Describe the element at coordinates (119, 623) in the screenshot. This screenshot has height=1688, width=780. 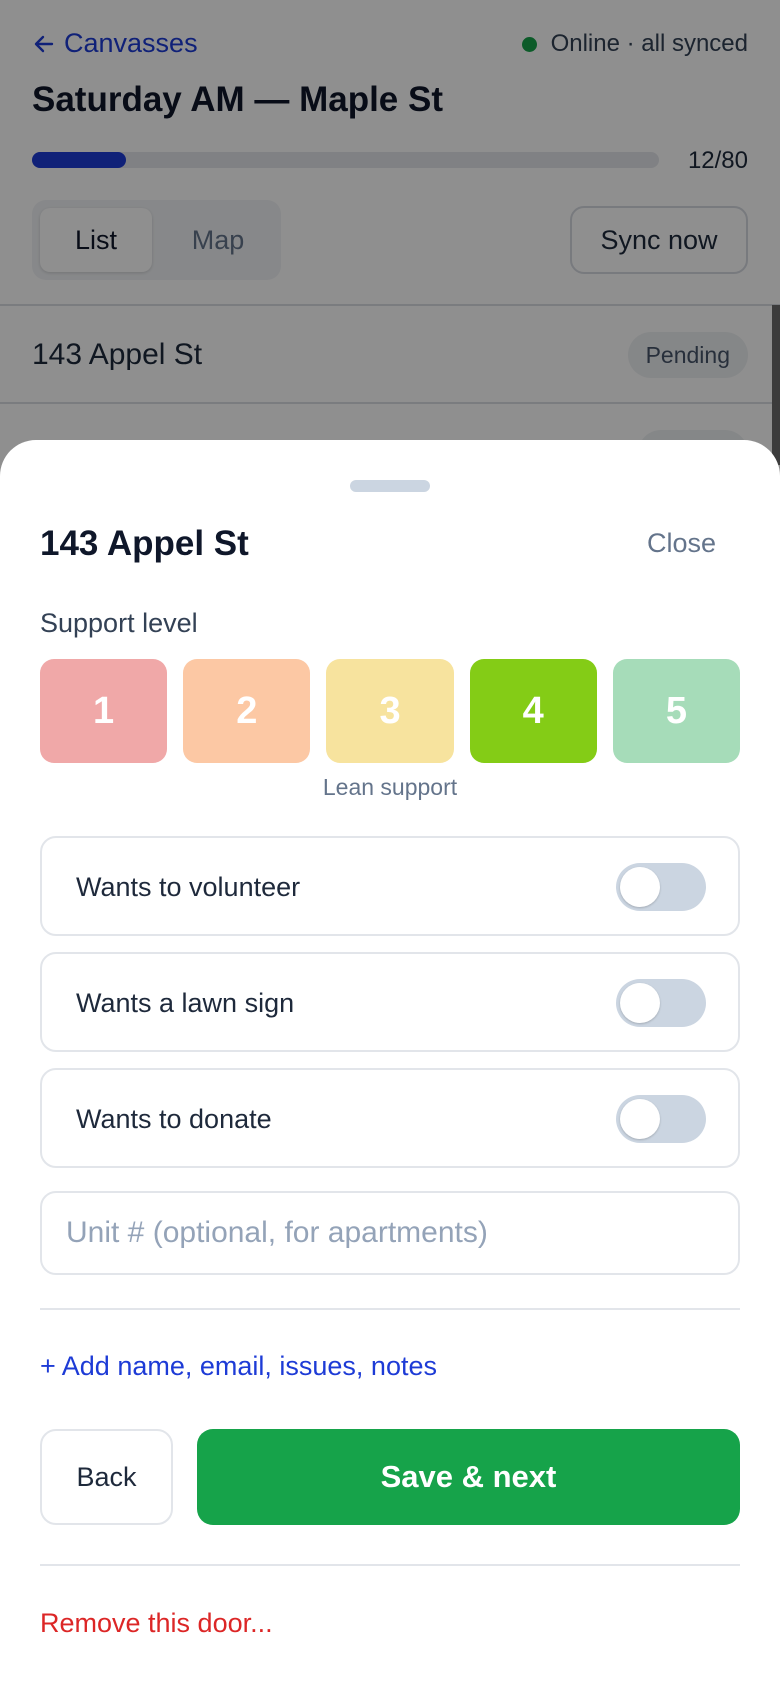
I see `support-level-label: Support level` at that location.